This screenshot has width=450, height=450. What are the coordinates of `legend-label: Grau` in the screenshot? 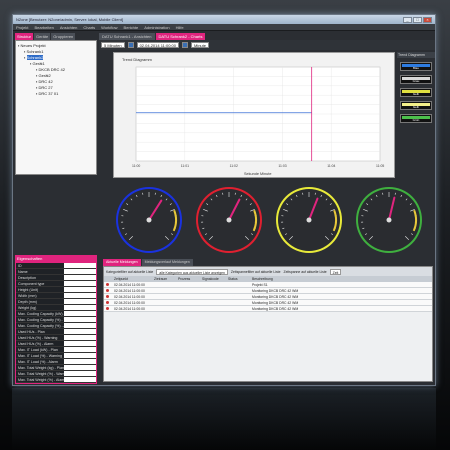 It's located at (416, 81).